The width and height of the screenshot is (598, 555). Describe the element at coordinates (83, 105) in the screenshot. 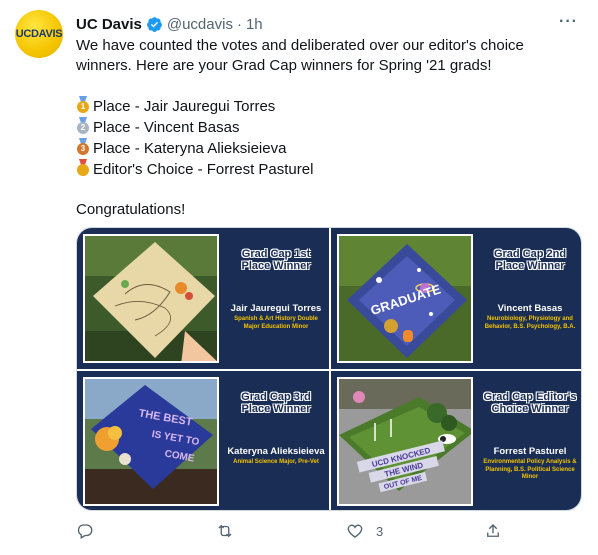

I see `first-place-medal-icon: 1` at that location.